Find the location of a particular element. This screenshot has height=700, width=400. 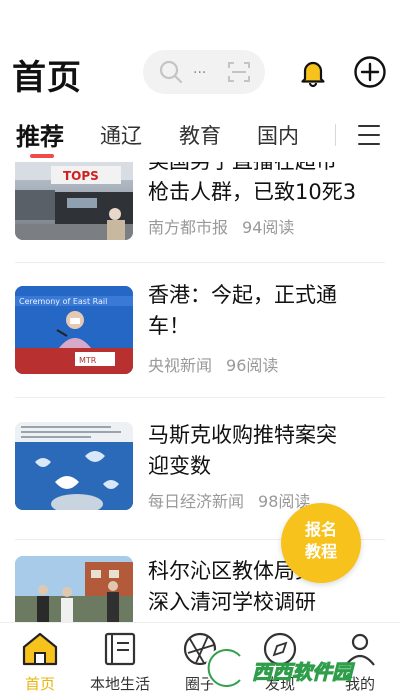

channel-tabs: 推荐 通辽 教育 国内 is located at coordinates (200, 136).